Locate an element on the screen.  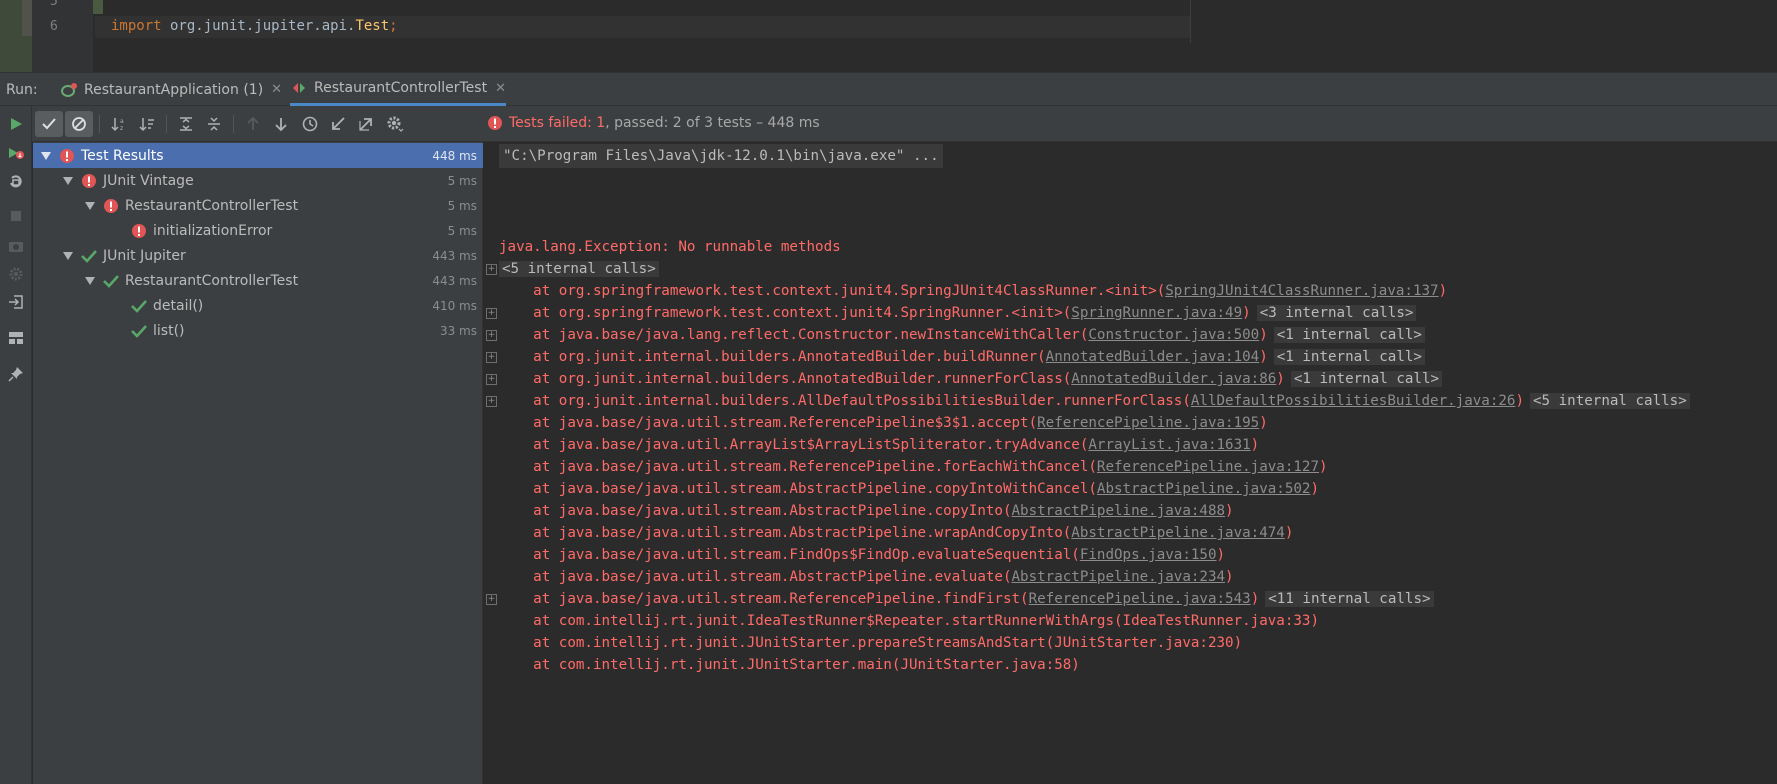
import-tests-icon is located at coordinates (338, 124).